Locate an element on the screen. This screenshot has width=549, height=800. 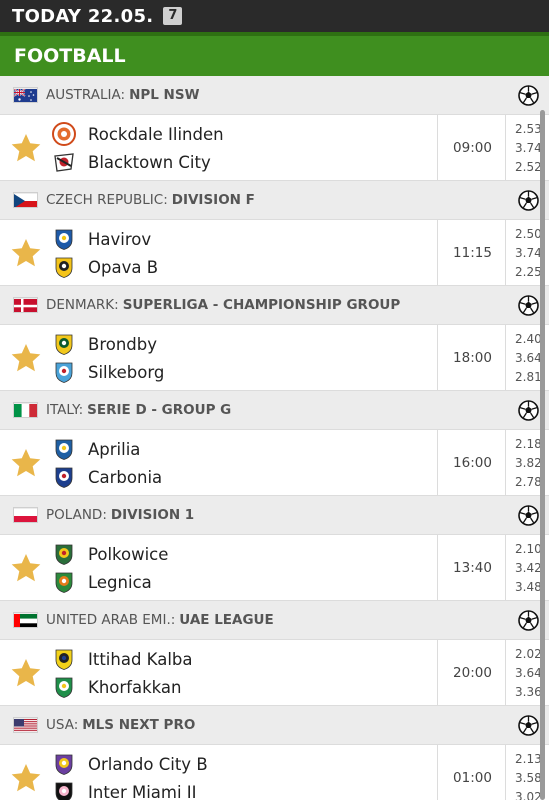
home-team-name: Aprilia is located at coordinates (114, 449).